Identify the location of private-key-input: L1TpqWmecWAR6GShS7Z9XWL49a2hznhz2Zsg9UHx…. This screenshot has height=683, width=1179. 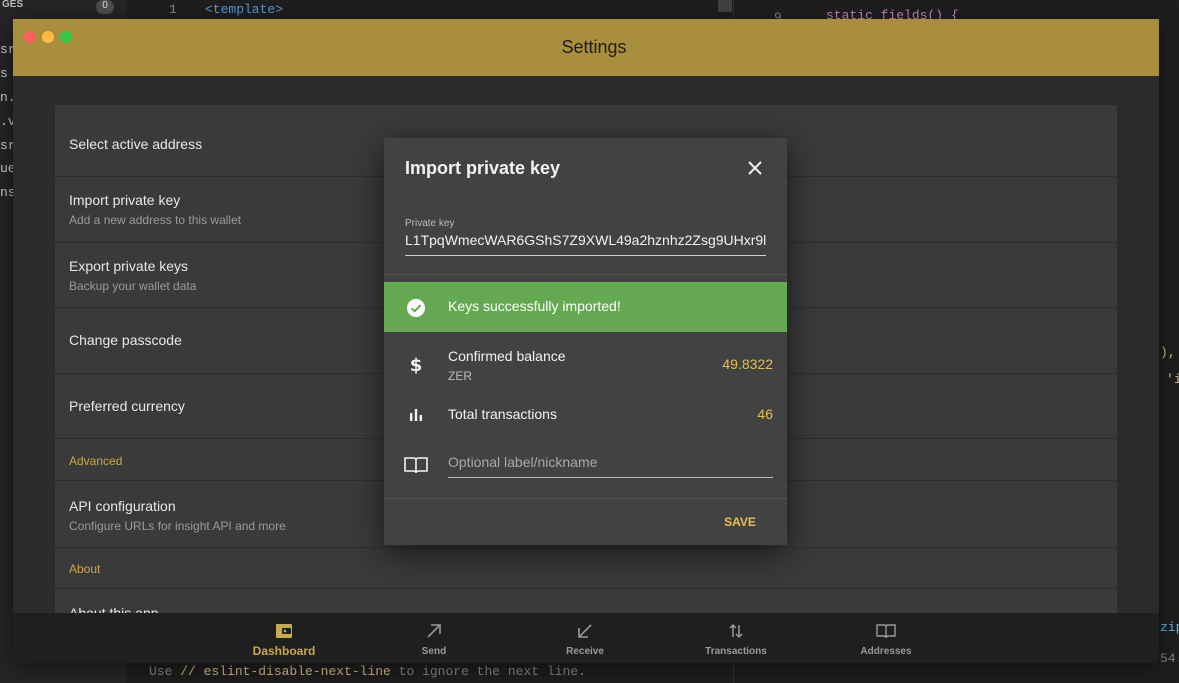
(585, 244).